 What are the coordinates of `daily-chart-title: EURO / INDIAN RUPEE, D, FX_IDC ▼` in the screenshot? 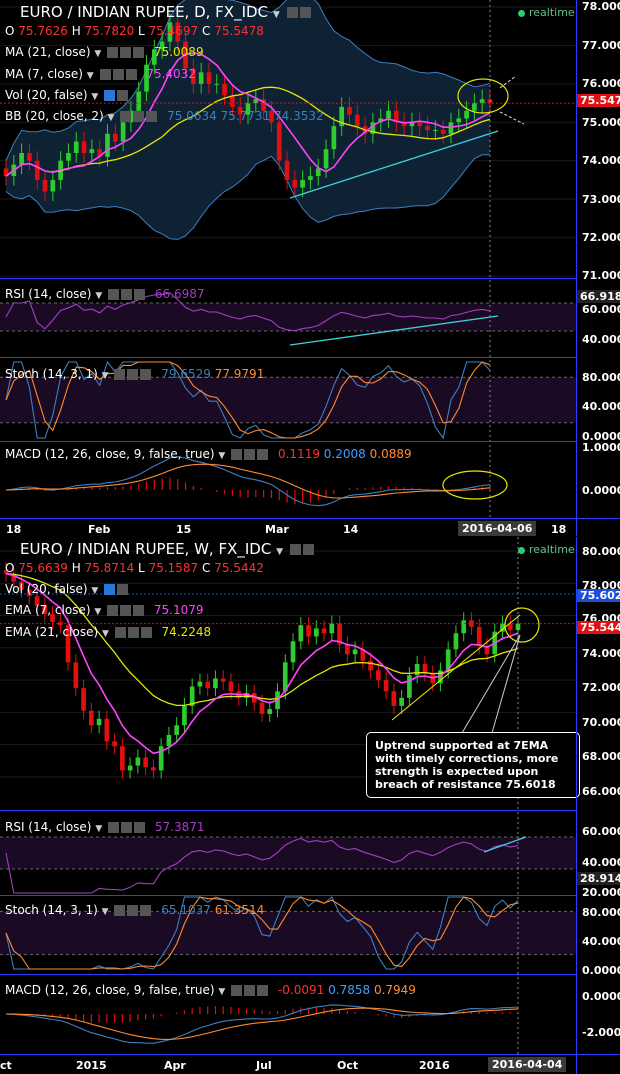 It's located at (165, 12).